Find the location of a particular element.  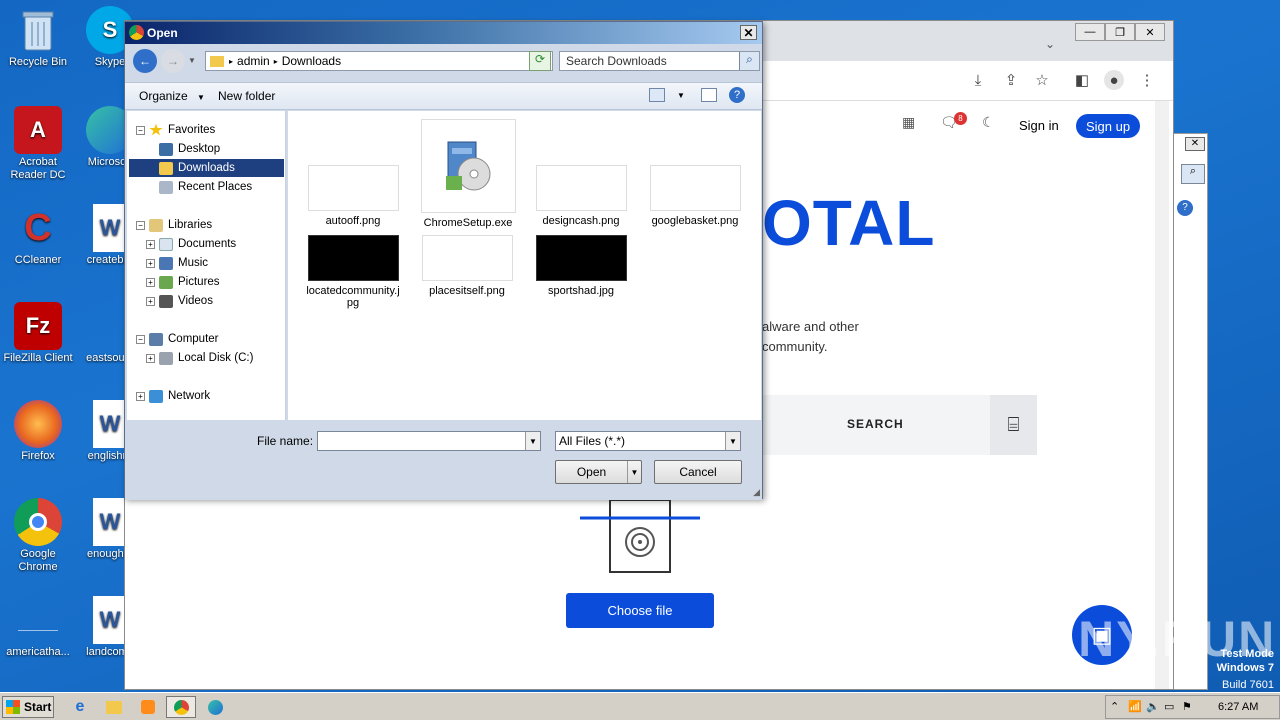

history-dropdown-icon: ▼ is located at coordinates (192, 60).